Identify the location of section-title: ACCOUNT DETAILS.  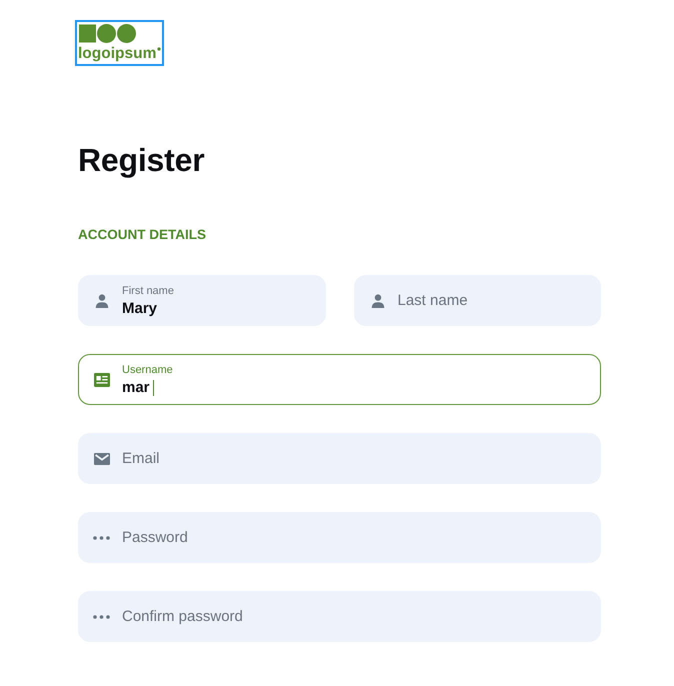
(142, 235).